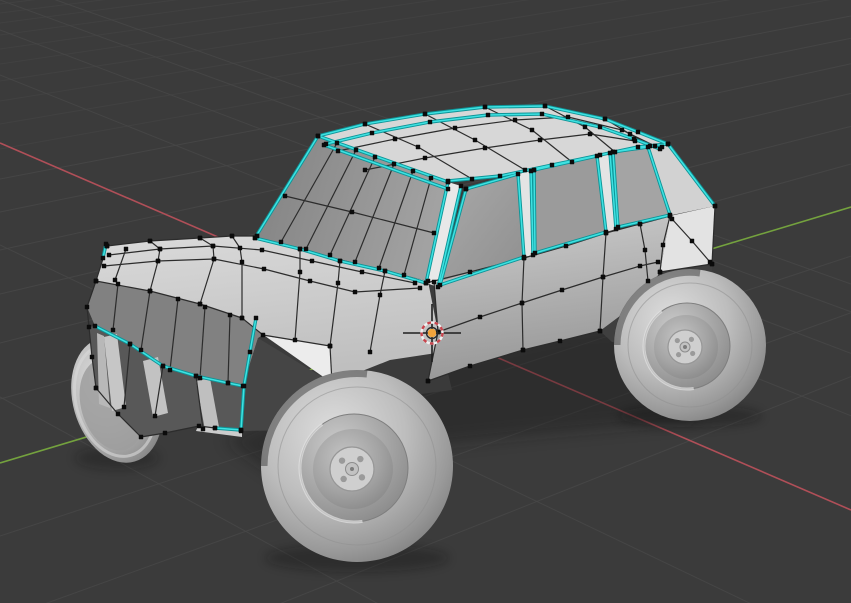 The image size is (851, 603). What do you see at coordinates (356, 465) in the screenshot?
I see `wheel-front-left` at bounding box center [356, 465].